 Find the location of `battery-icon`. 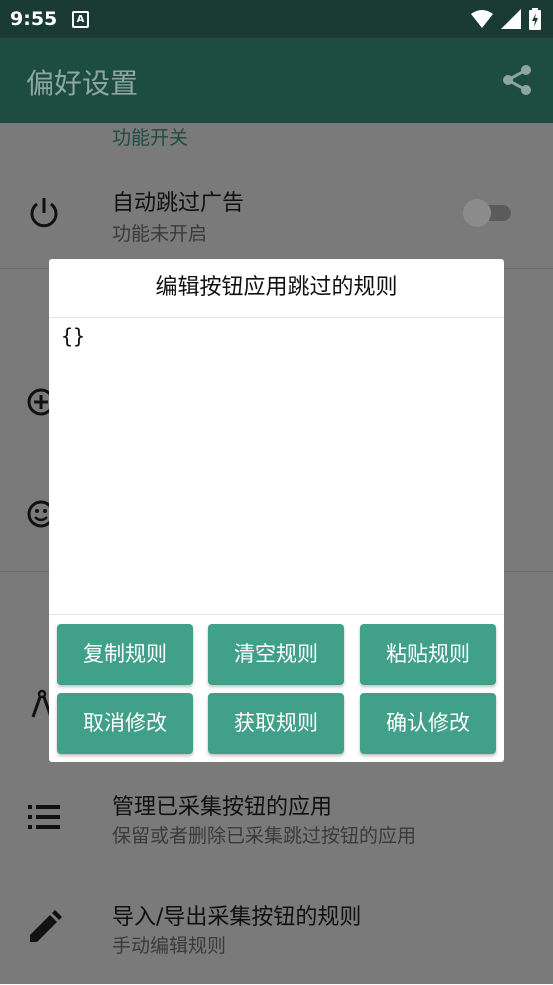

battery-icon is located at coordinates (535, 19).